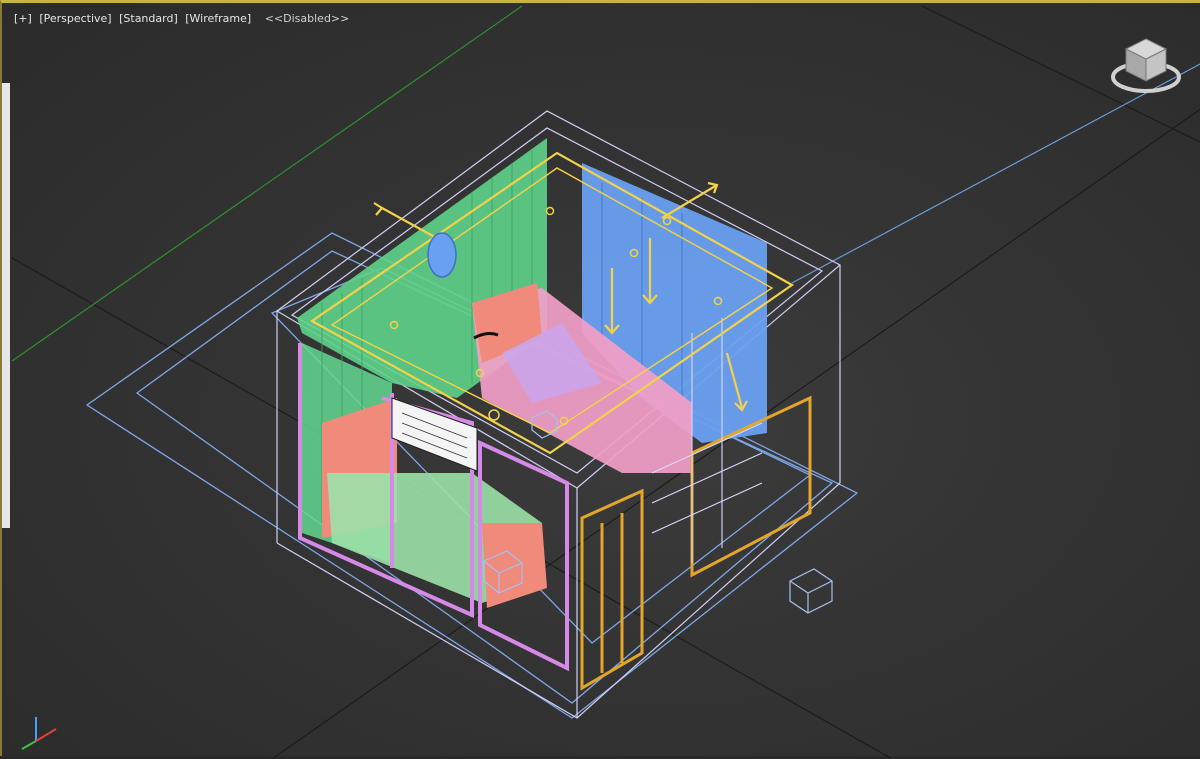 This screenshot has height=759, width=1200. Describe the element at coordinates (514, 565) in the screenshot. I see `chair-salmon` at that location.